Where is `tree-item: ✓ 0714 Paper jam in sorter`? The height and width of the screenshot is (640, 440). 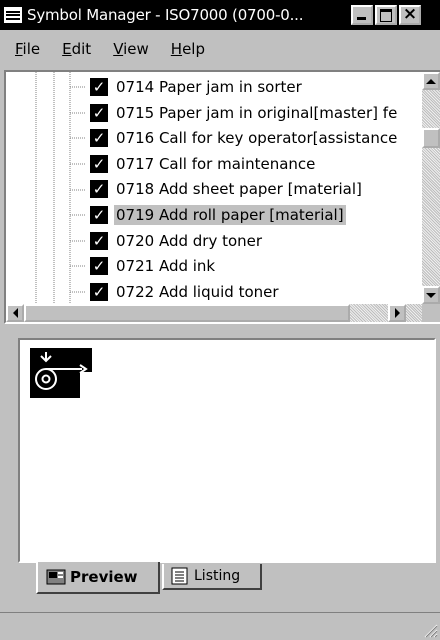 tree-item: ✓ 0714 Paper jam in sorter is located at coordinates (215, 87).